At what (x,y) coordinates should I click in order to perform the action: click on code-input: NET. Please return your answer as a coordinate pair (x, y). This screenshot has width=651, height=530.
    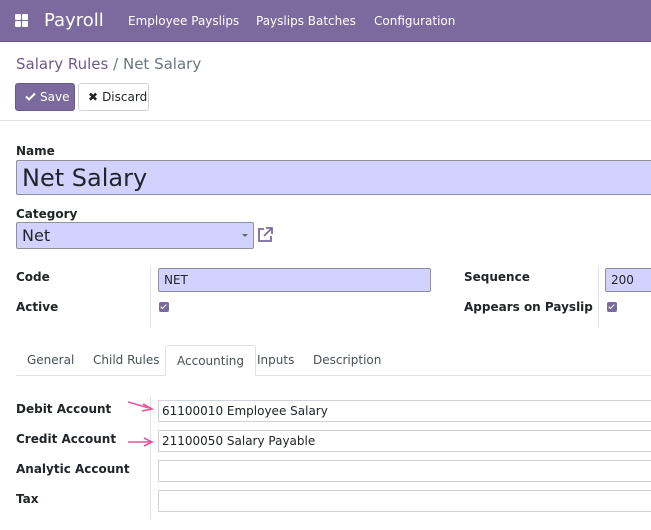
    Looking at the image, I should click on (294, 280).